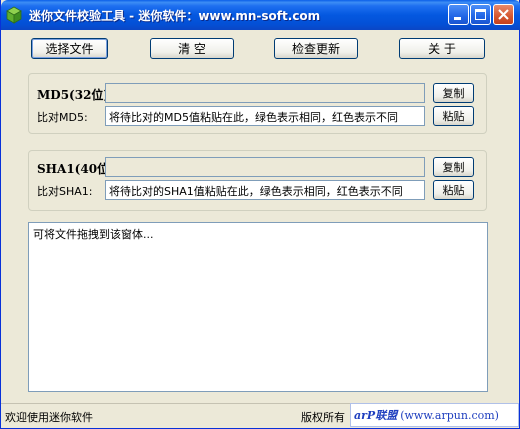  What do you see at coordinates (376, 415) in the screenshot?
I see `watermark-brand: arP联盟` at bounding box center [376, 415].